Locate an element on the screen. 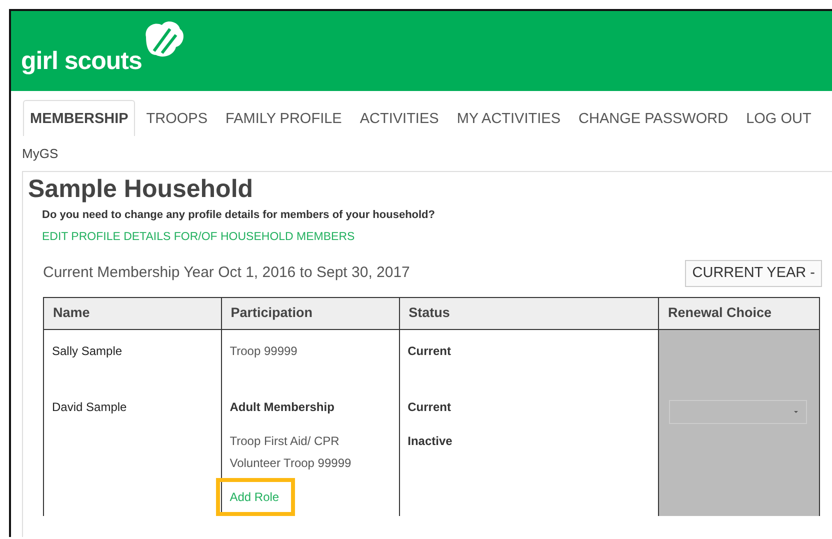 The width and height of the screenshot is (832, 539). question-text: Do you need to change any profile details for members of your household? is located at coordinates (239, 216).